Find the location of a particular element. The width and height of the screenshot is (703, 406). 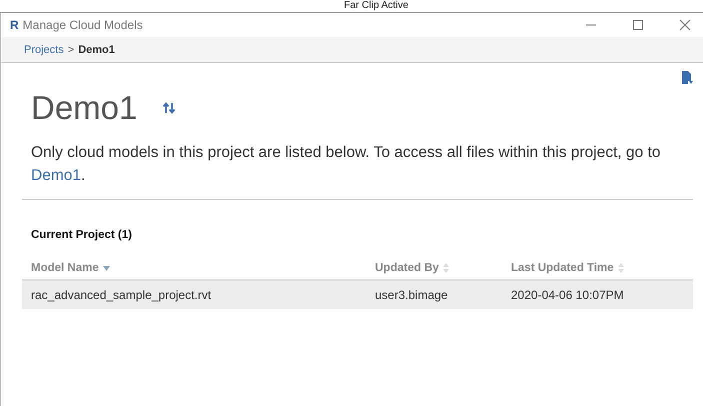

column-header: Updated By is located at coordinates (434, 268).